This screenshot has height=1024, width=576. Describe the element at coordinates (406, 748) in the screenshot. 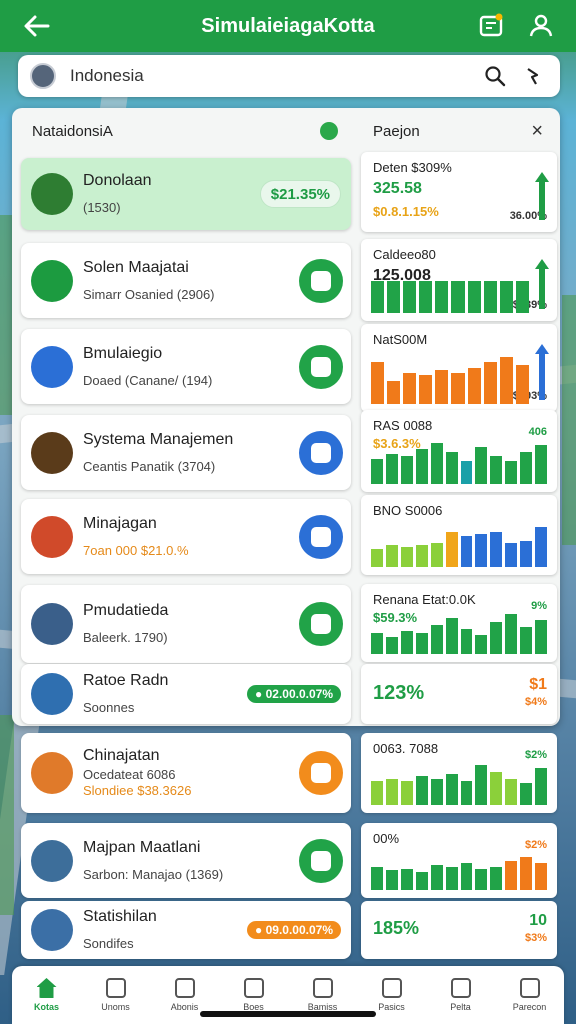

I see `stat-label: 0063. 7088` at that location.